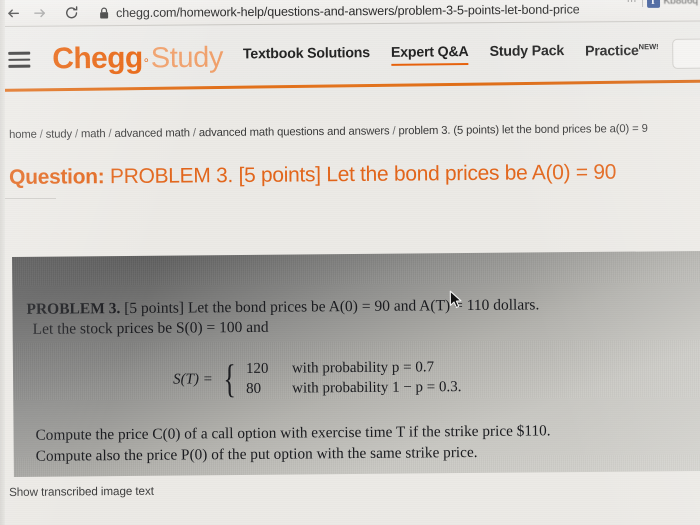  What do you see at coordinates (653, 4) in the screenshot?
I see `facebook-icon: f` at bounding box center [653, 4].